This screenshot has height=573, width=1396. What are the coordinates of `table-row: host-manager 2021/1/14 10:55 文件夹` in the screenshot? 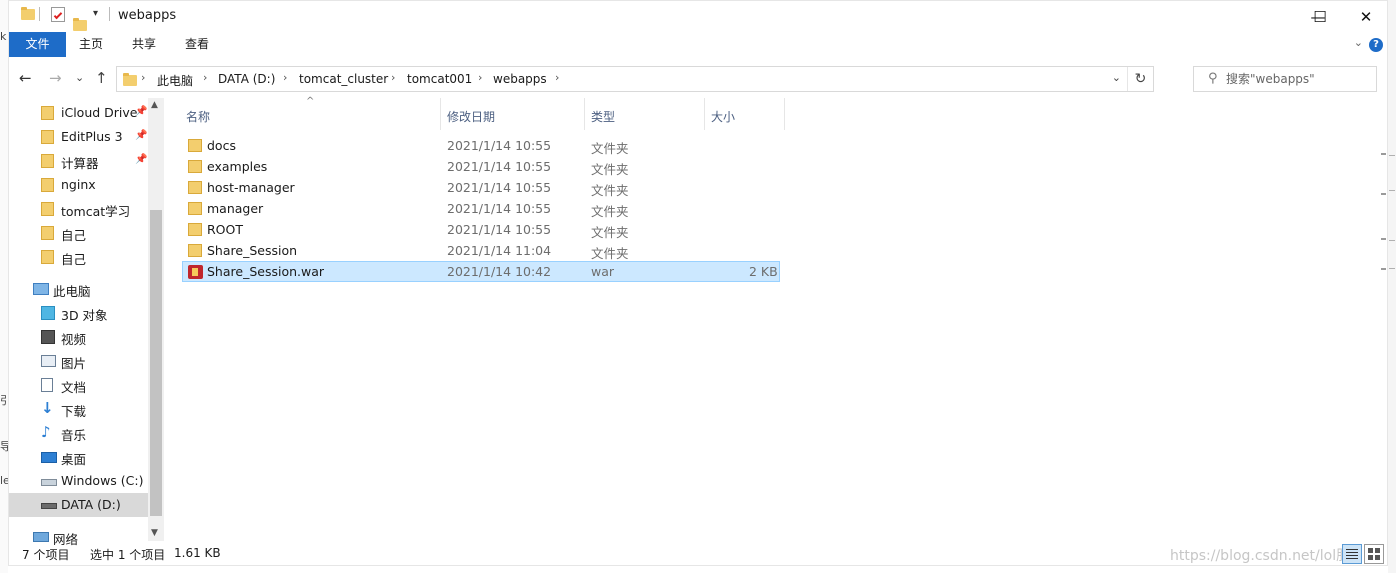 It's located at (481, 187).